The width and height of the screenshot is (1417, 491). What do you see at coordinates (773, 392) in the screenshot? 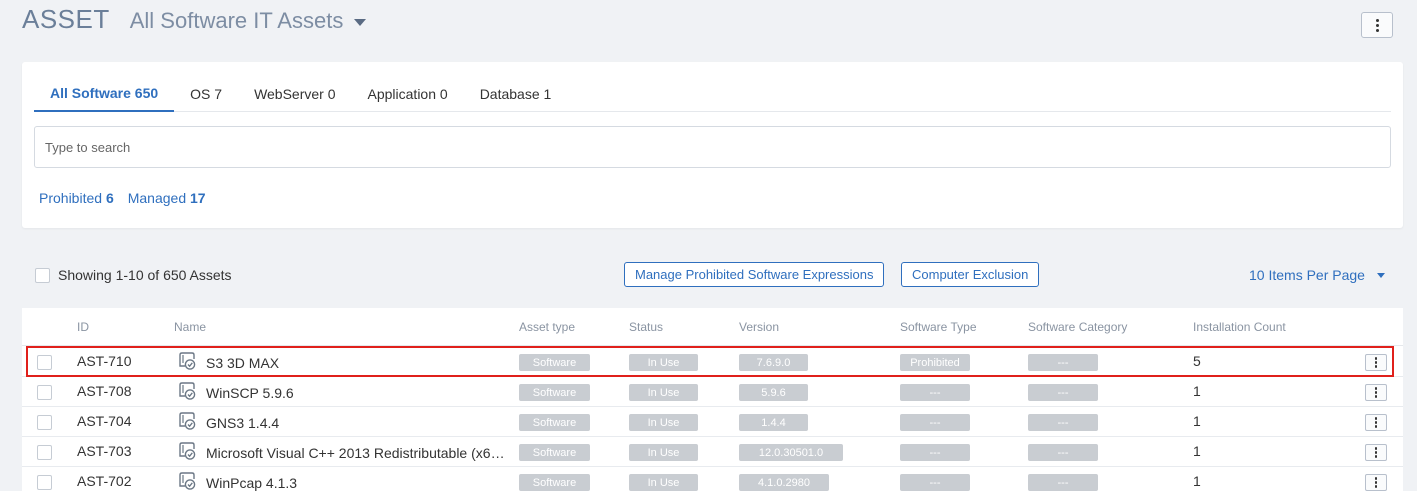
I see `version-badge: 5.9.6` at bounding box center [773, 392].